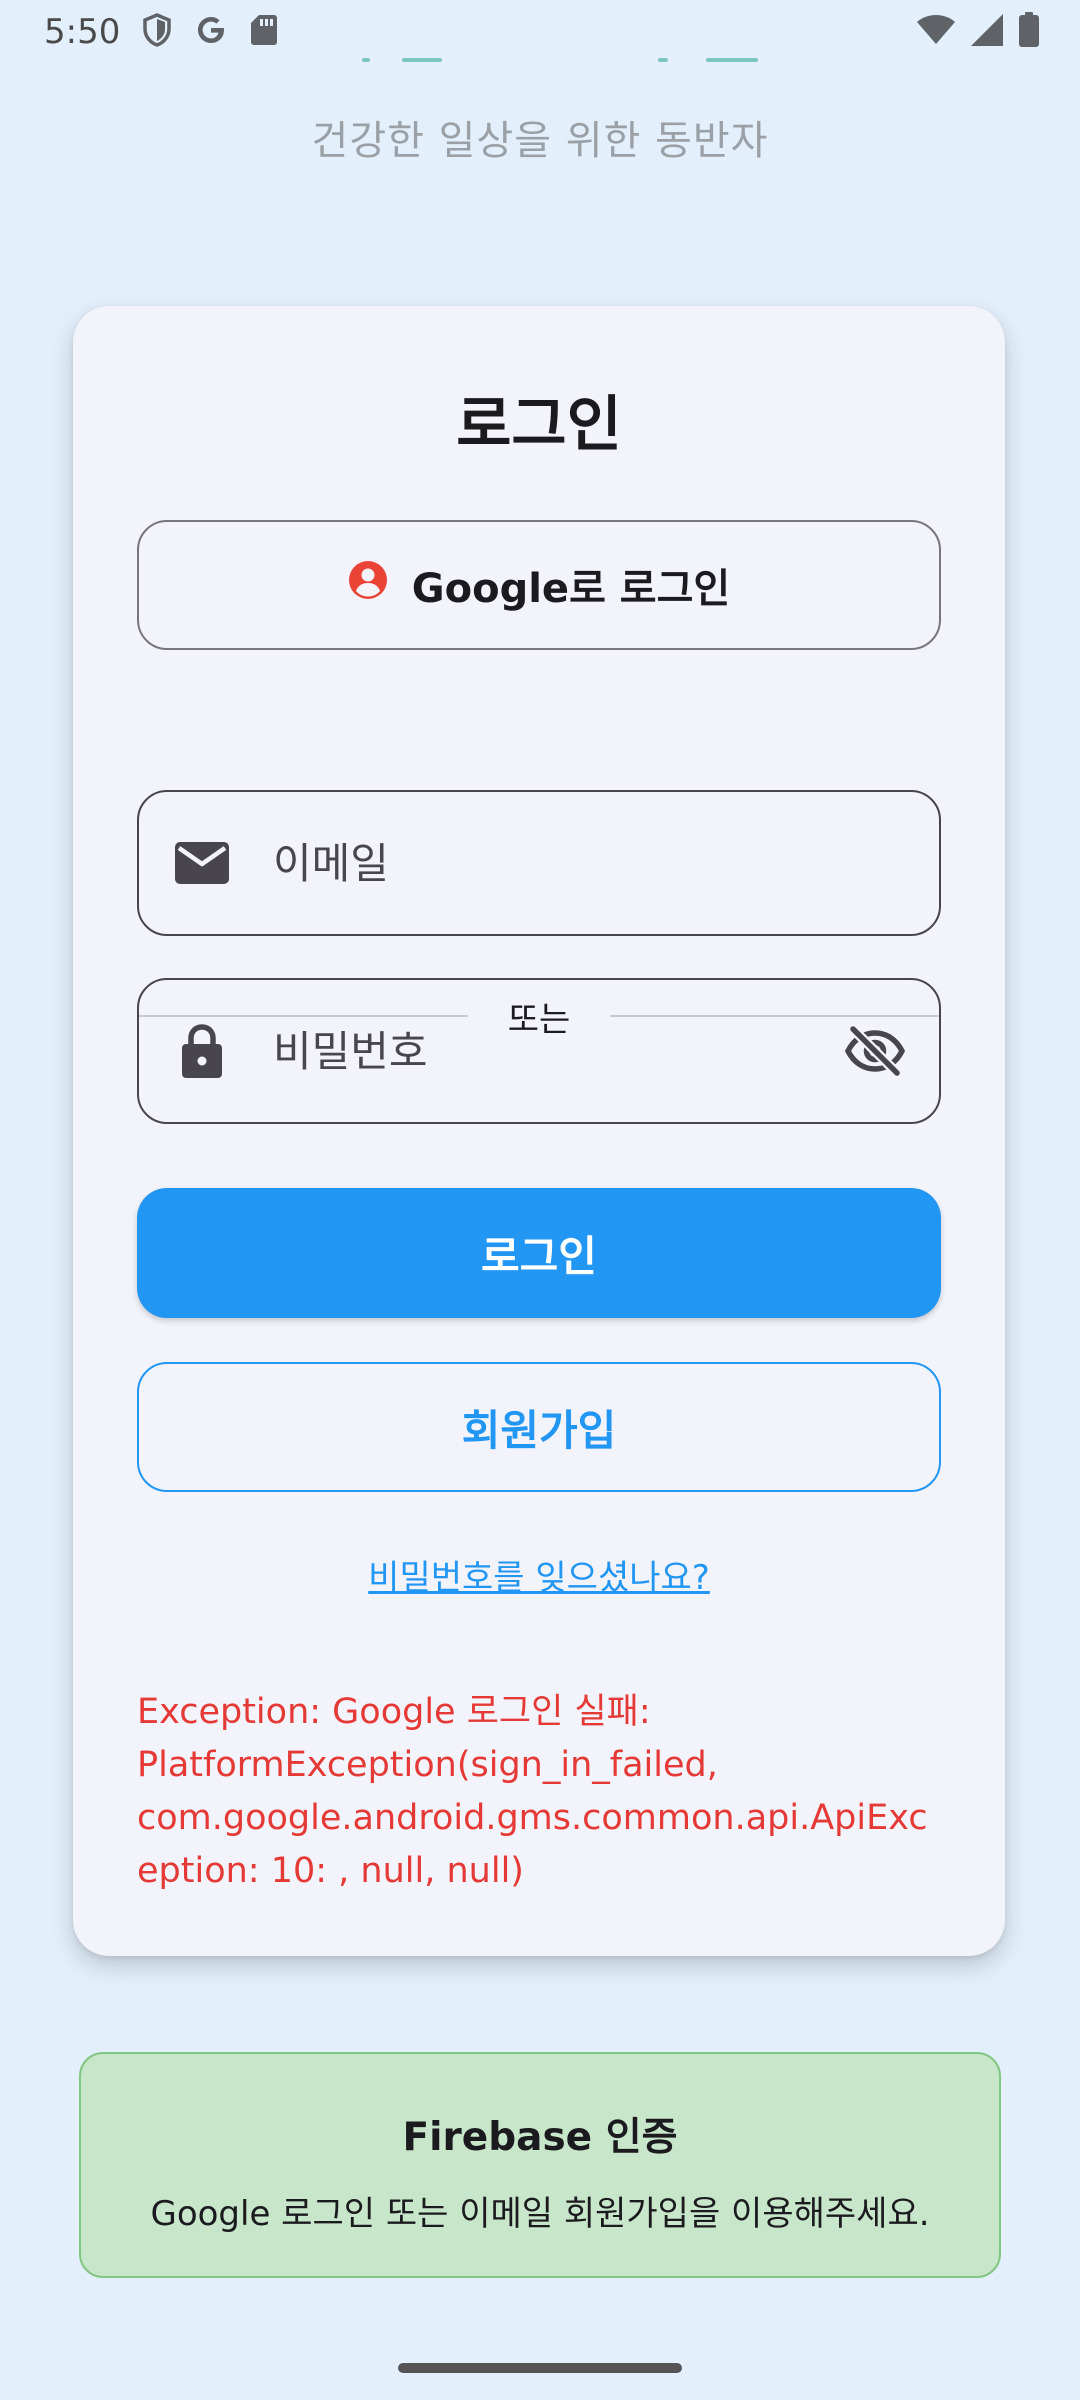  Describe the element at coordinates (540, 2137) in the screenshot. I see `info-title: Firebase 인증` at that location.